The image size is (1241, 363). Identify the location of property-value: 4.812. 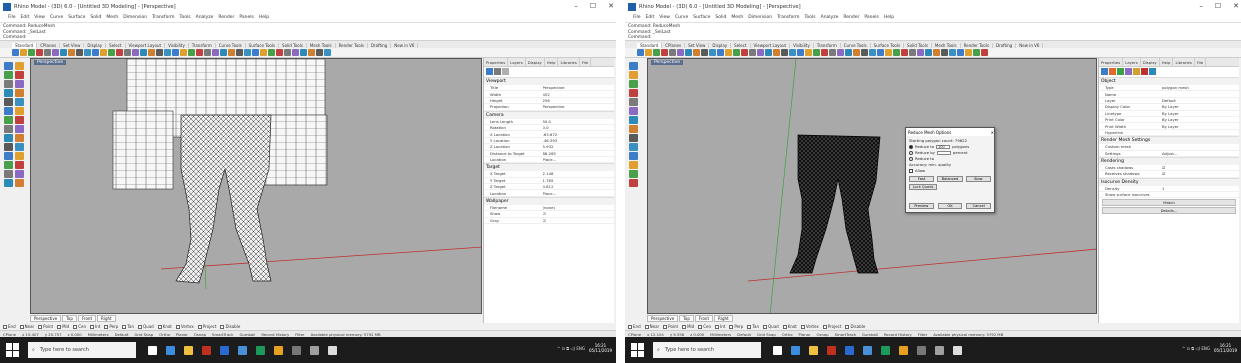
(579, 186).